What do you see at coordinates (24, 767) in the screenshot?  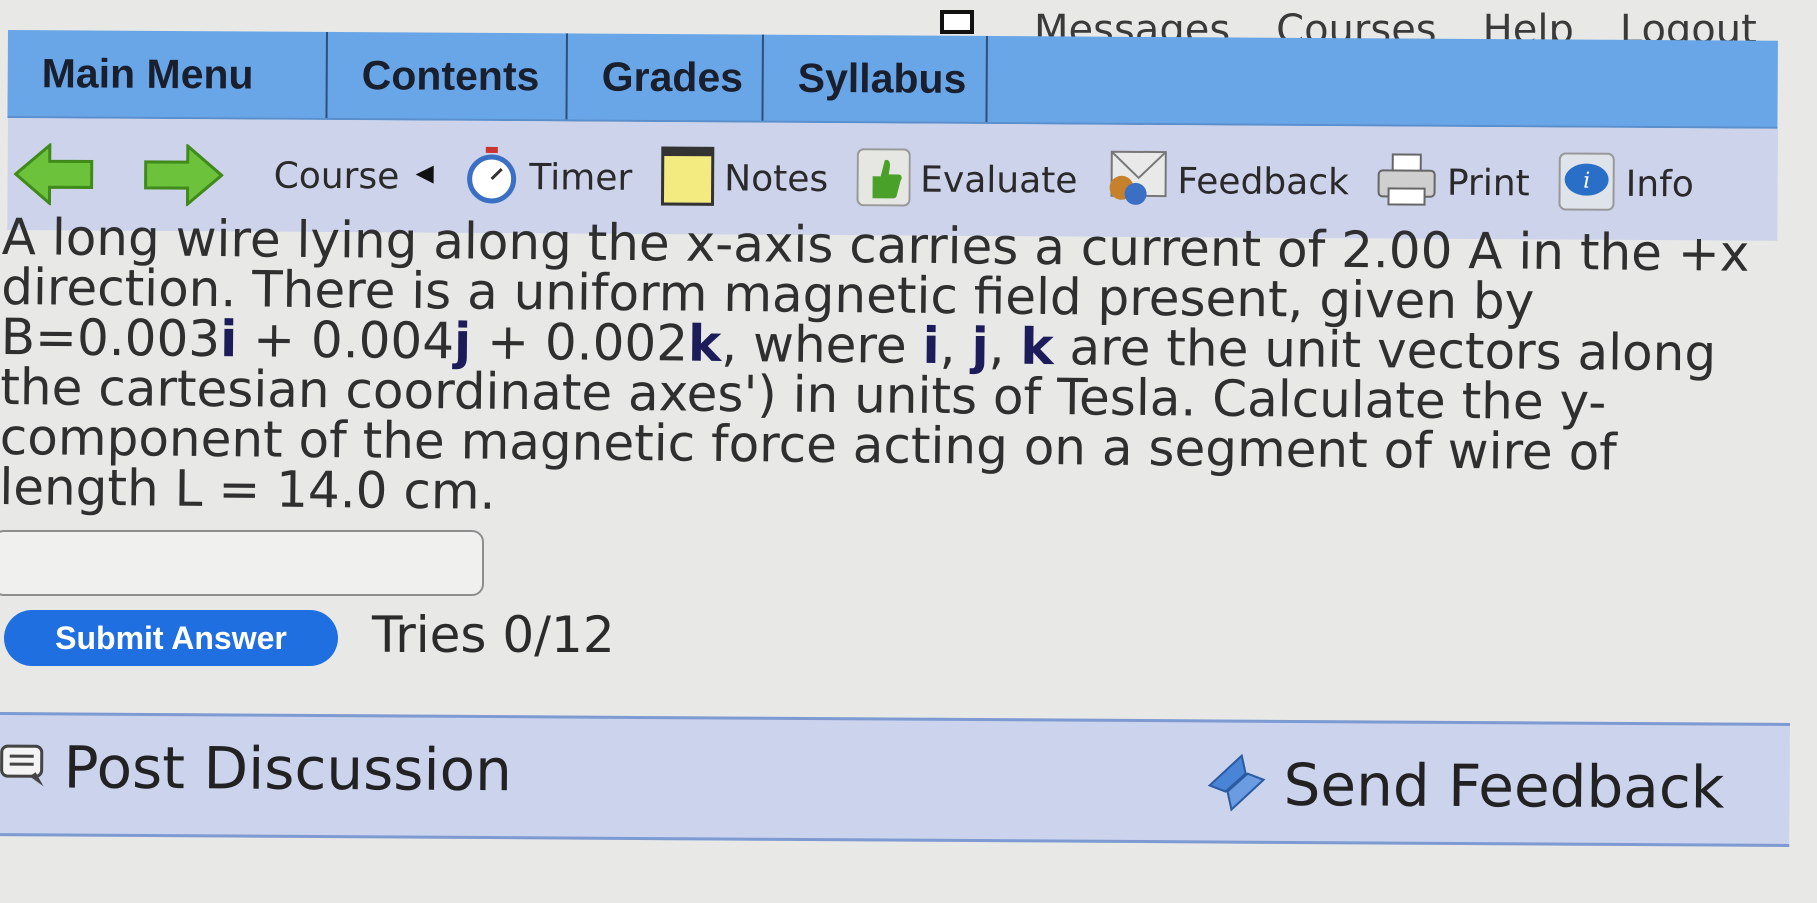 I see `discussion-icon` at bounding box center [24, 767].